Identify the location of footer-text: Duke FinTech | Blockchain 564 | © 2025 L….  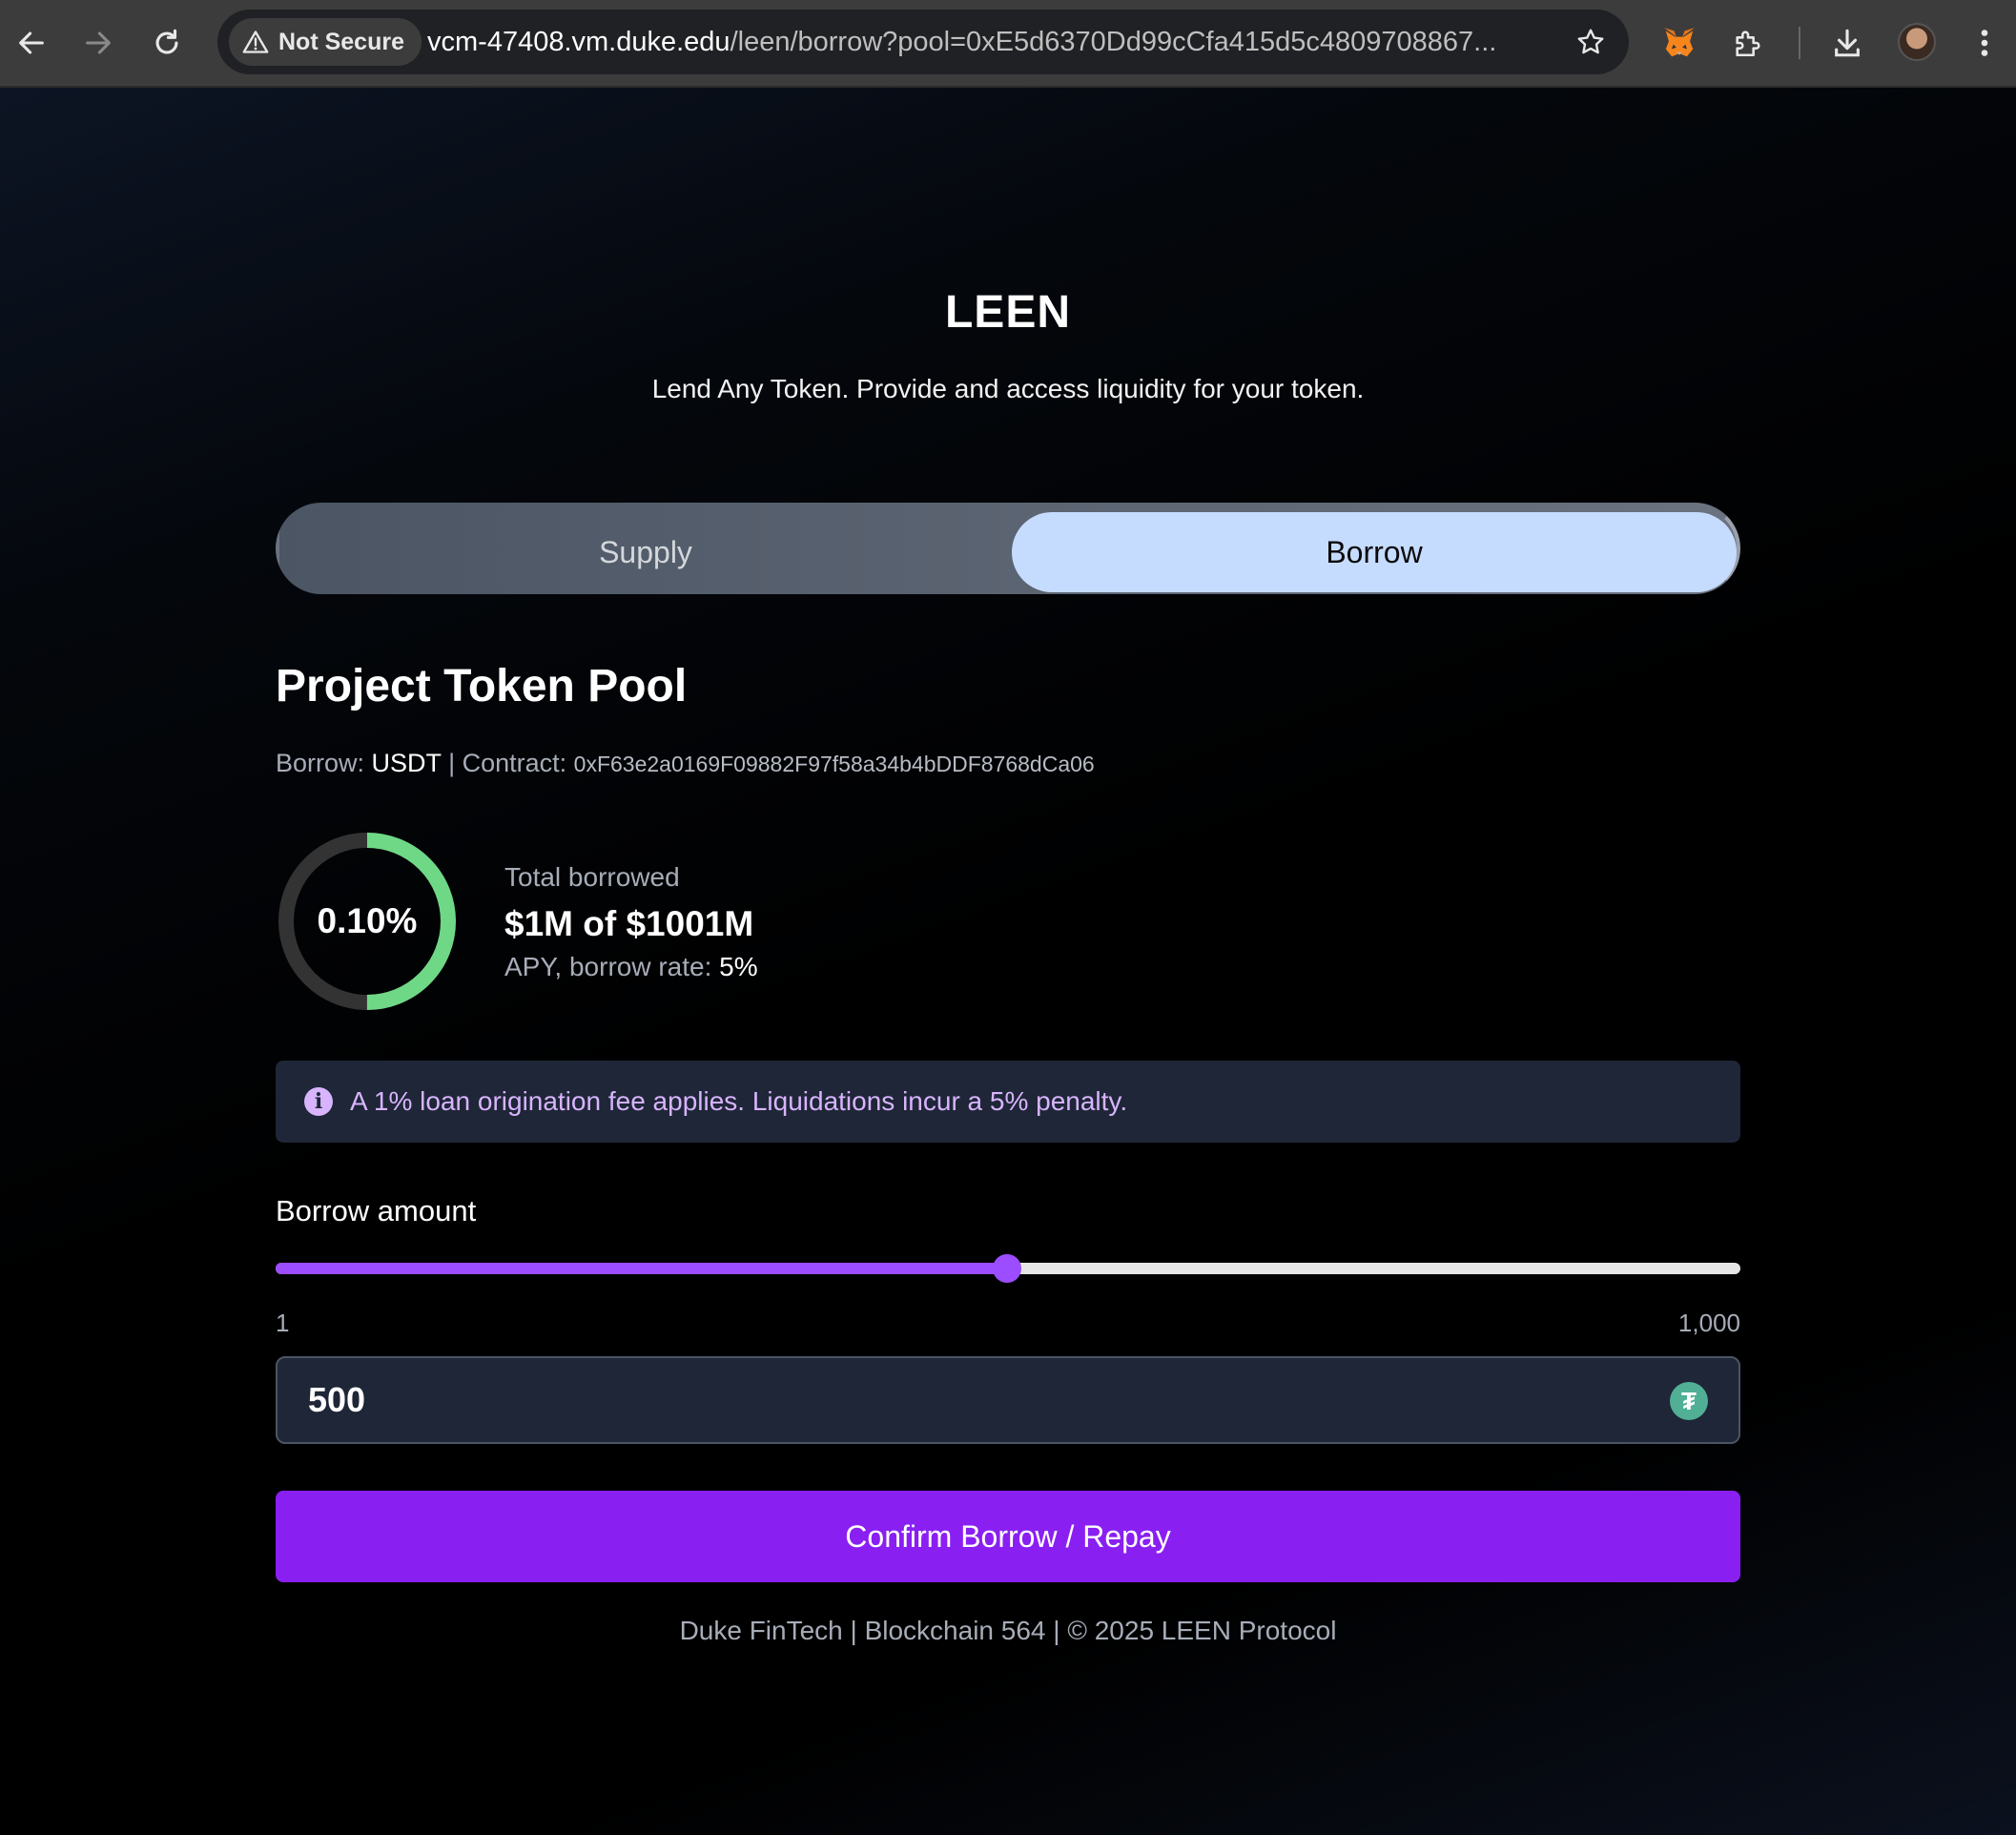
(1008, 1630).